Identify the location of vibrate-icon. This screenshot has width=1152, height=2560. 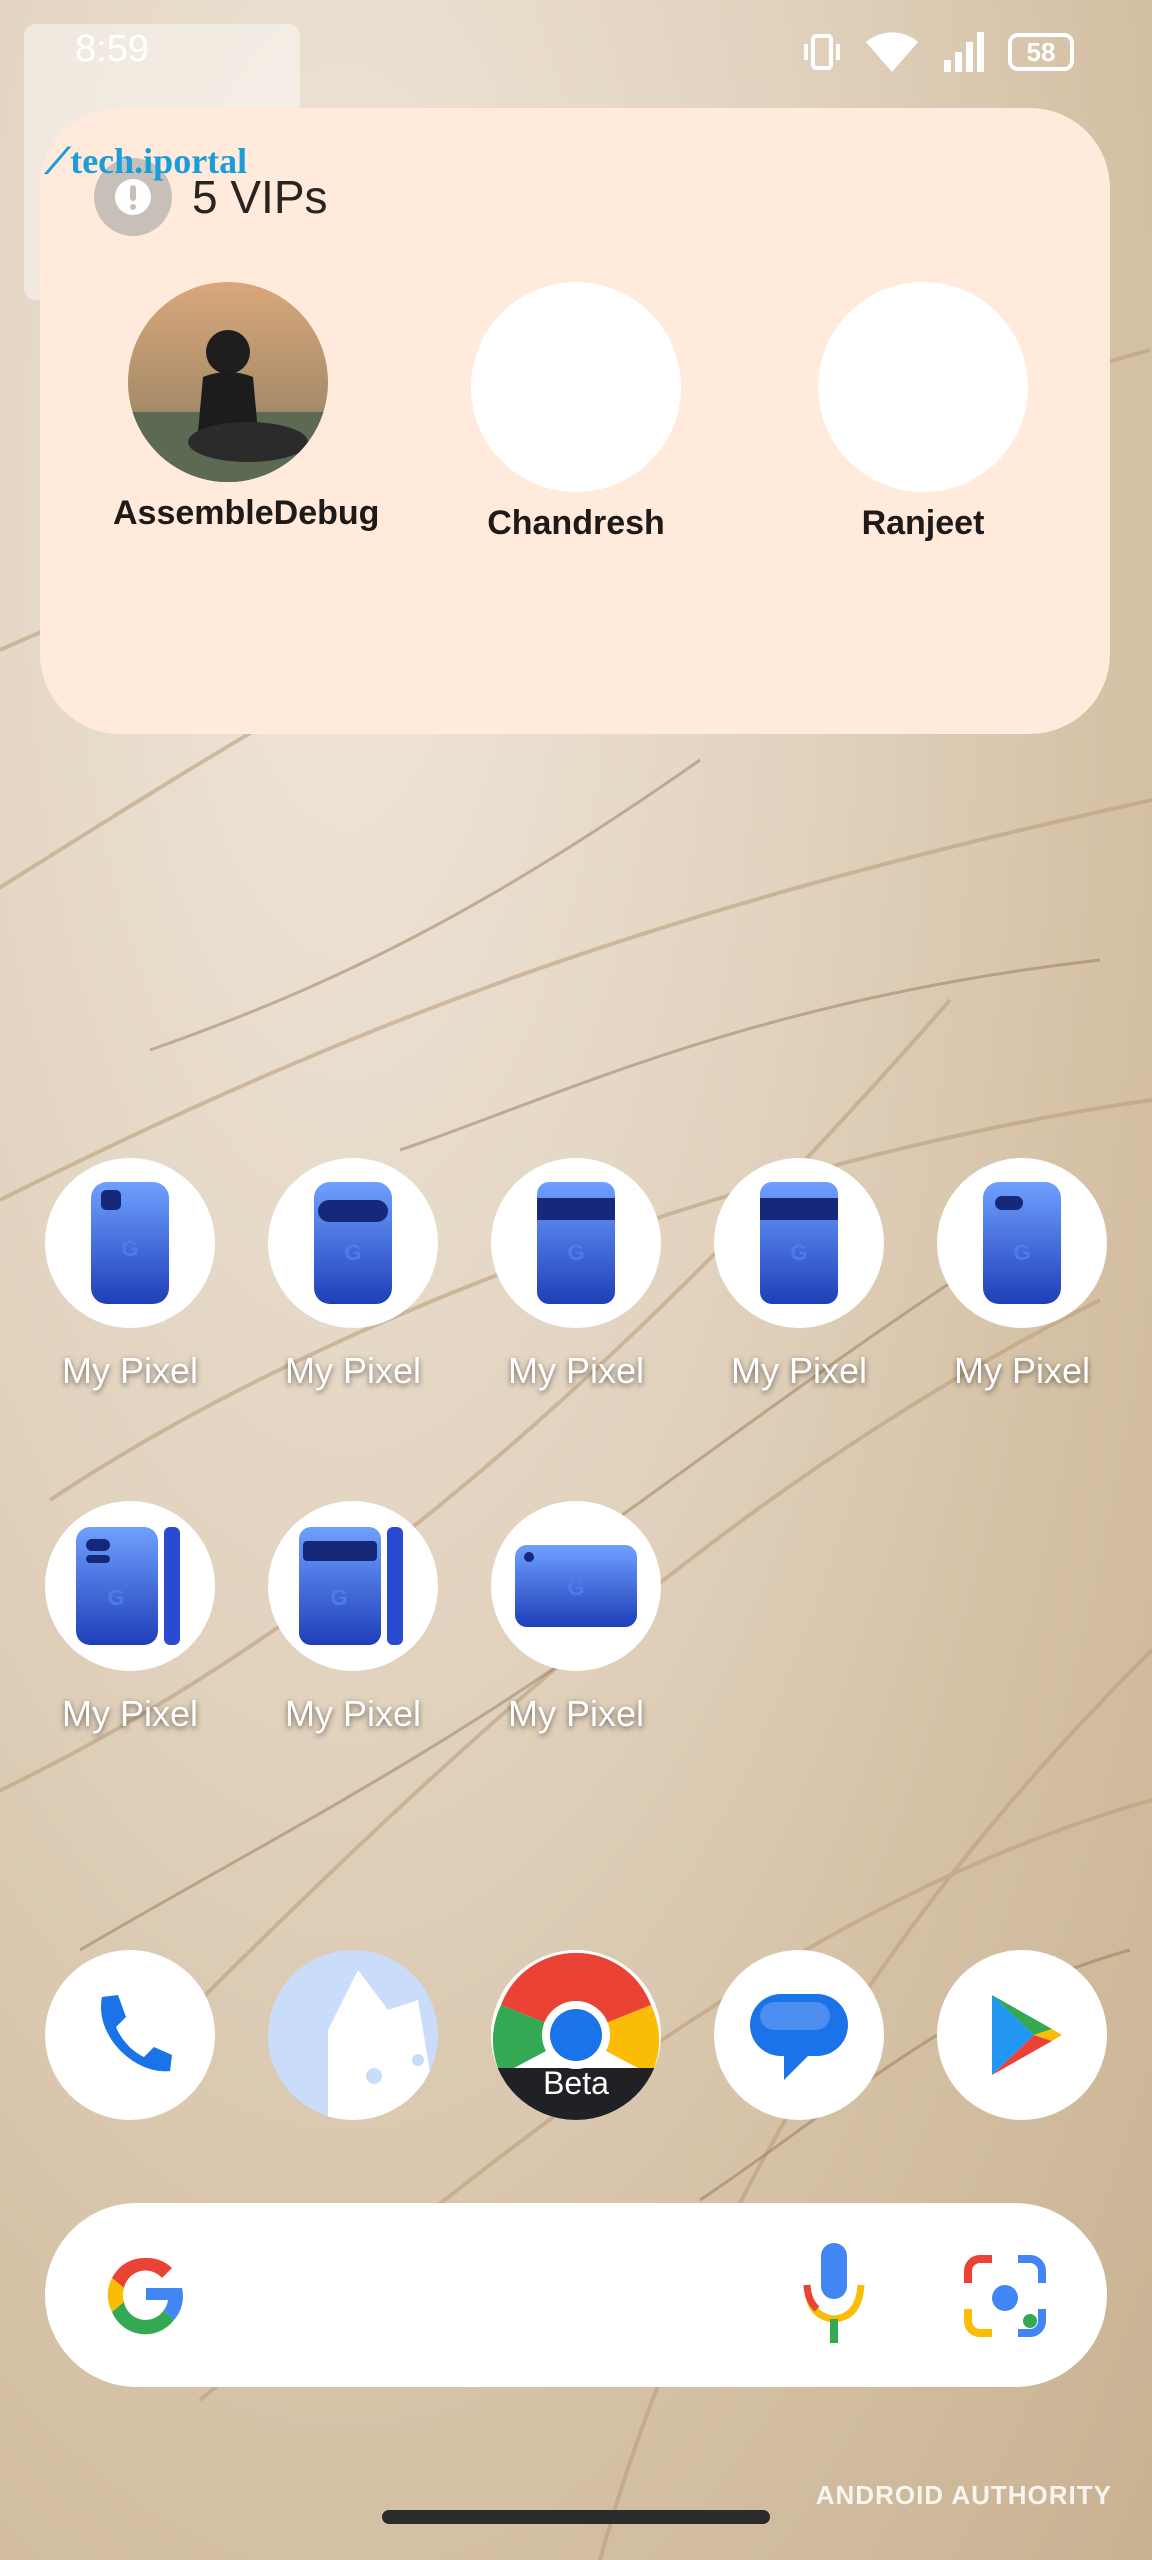
(822, 52).